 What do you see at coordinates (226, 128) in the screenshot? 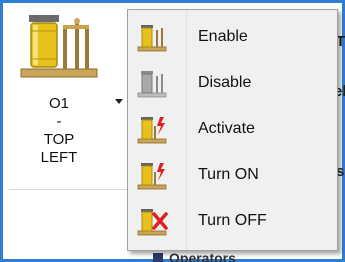
I see `menu-item-label: Activate` at bounding box center [226, 128].